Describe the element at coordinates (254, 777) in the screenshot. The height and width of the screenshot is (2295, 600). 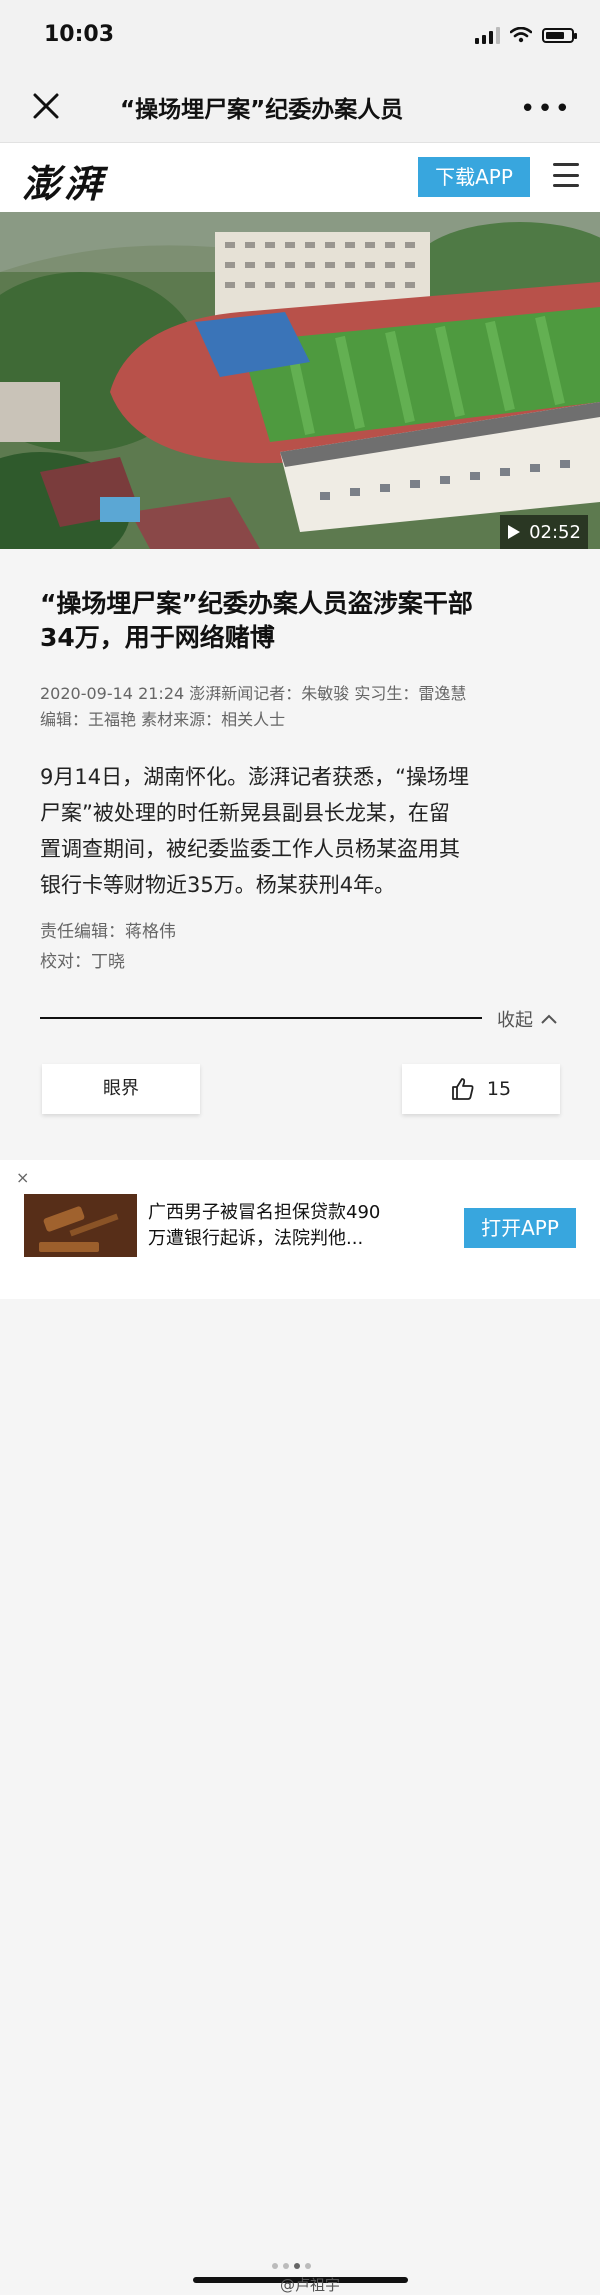
I see `body-line-1: 9月14日，湖南怀化。澎湃记者获悉，“操场埋` at that location.